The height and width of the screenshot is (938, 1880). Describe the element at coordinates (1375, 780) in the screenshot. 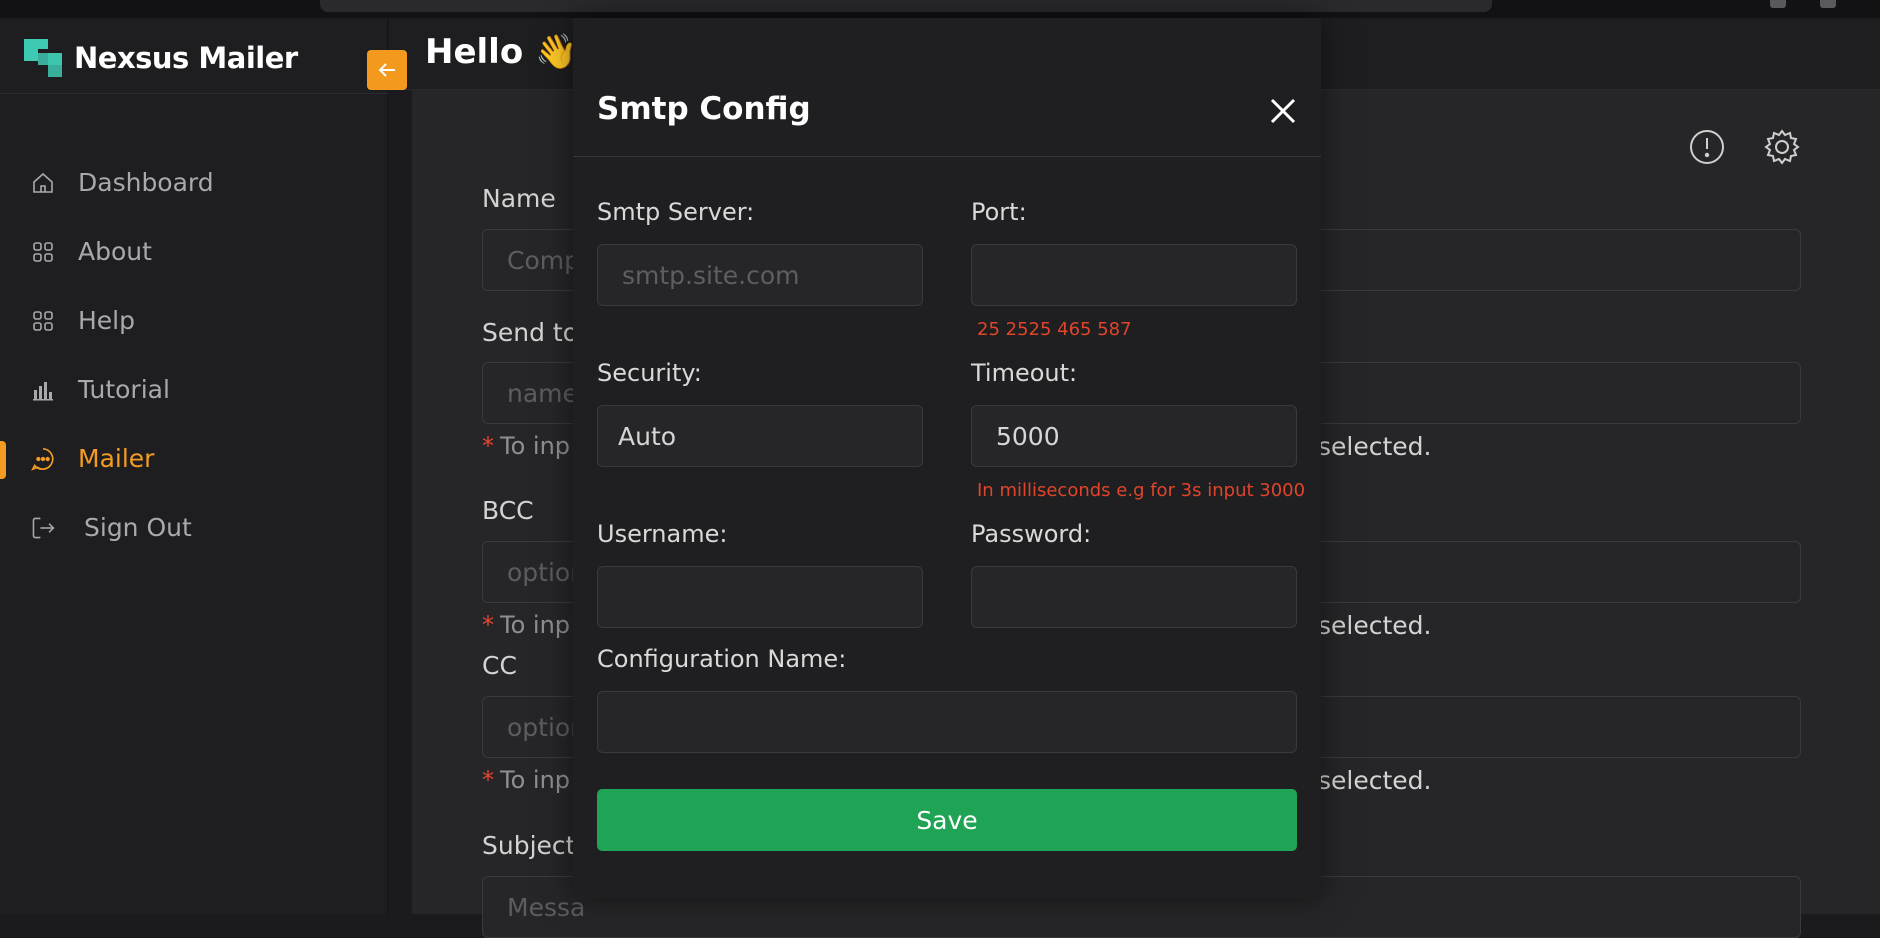

I see `cc-hint-suffix: selected.` at that location.